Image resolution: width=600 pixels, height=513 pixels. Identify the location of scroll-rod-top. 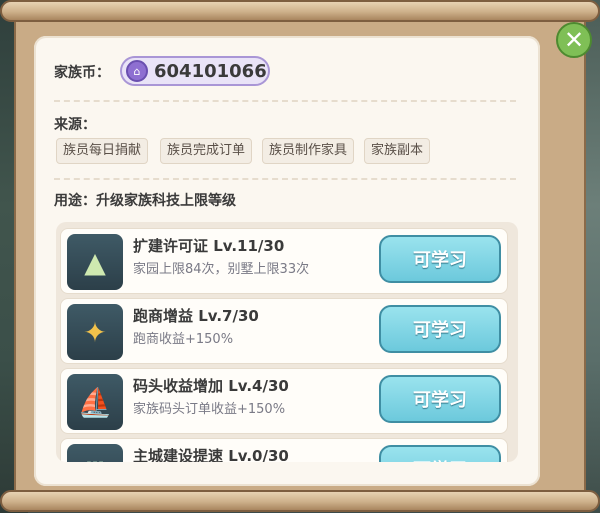
(300, 11).